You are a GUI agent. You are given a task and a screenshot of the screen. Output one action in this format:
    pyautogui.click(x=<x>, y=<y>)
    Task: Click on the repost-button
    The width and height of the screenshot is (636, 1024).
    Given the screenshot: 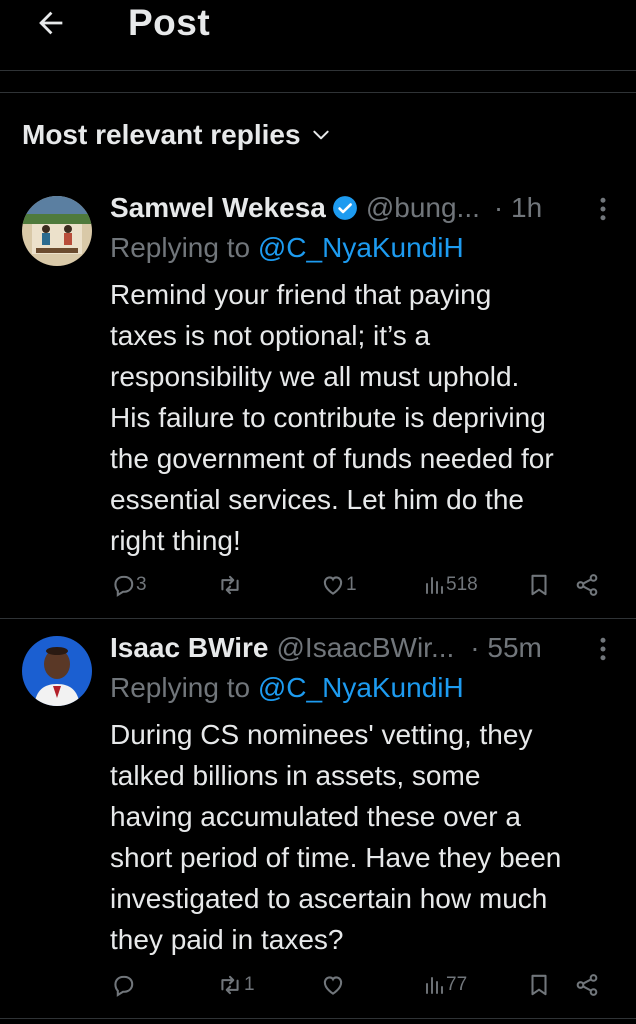 What is the action you would take?
    pyautogui.click(x=230, y=585)
    